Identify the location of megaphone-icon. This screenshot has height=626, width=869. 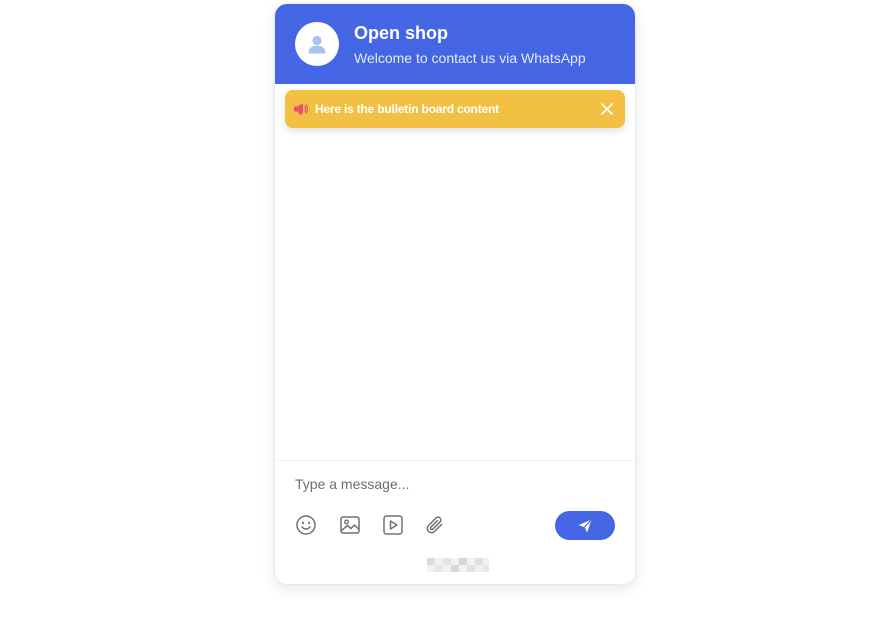
(301, 109).